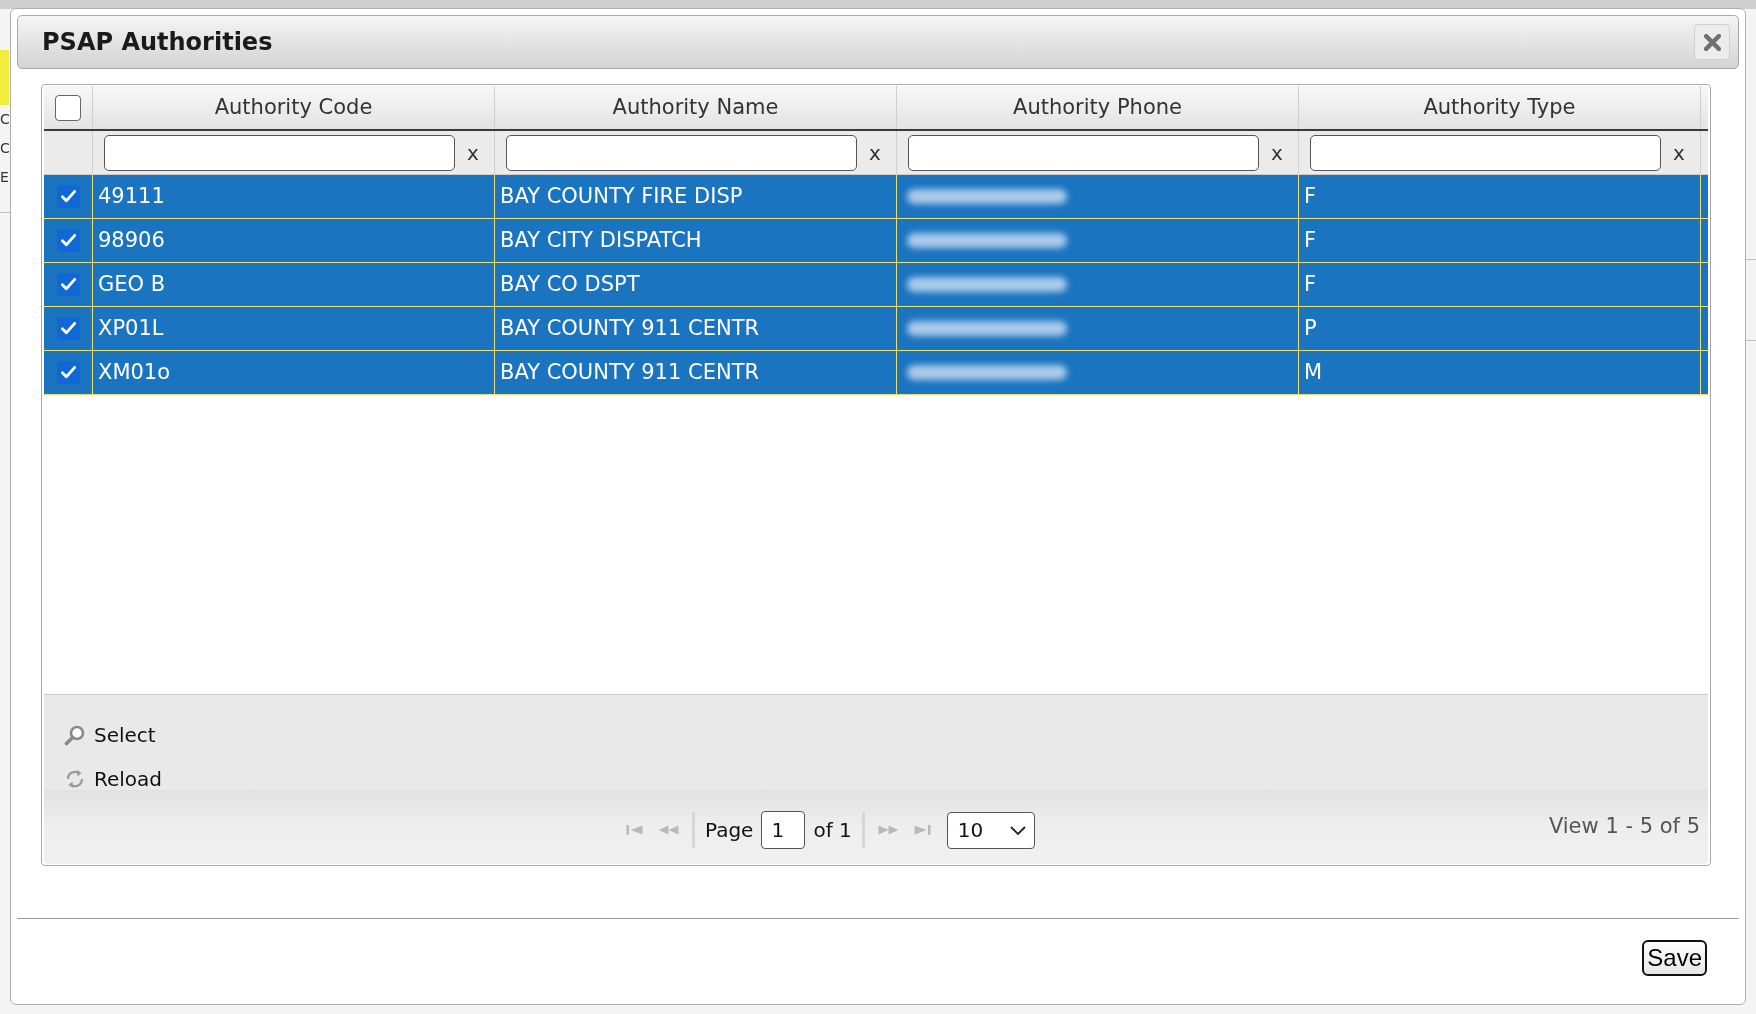 The height and width of the screenshot is (1014, 1756). What do you see at coordinates (294, 196) in the screenshot?
I see `table-cell: 49111` at bounding box center [294, 196].